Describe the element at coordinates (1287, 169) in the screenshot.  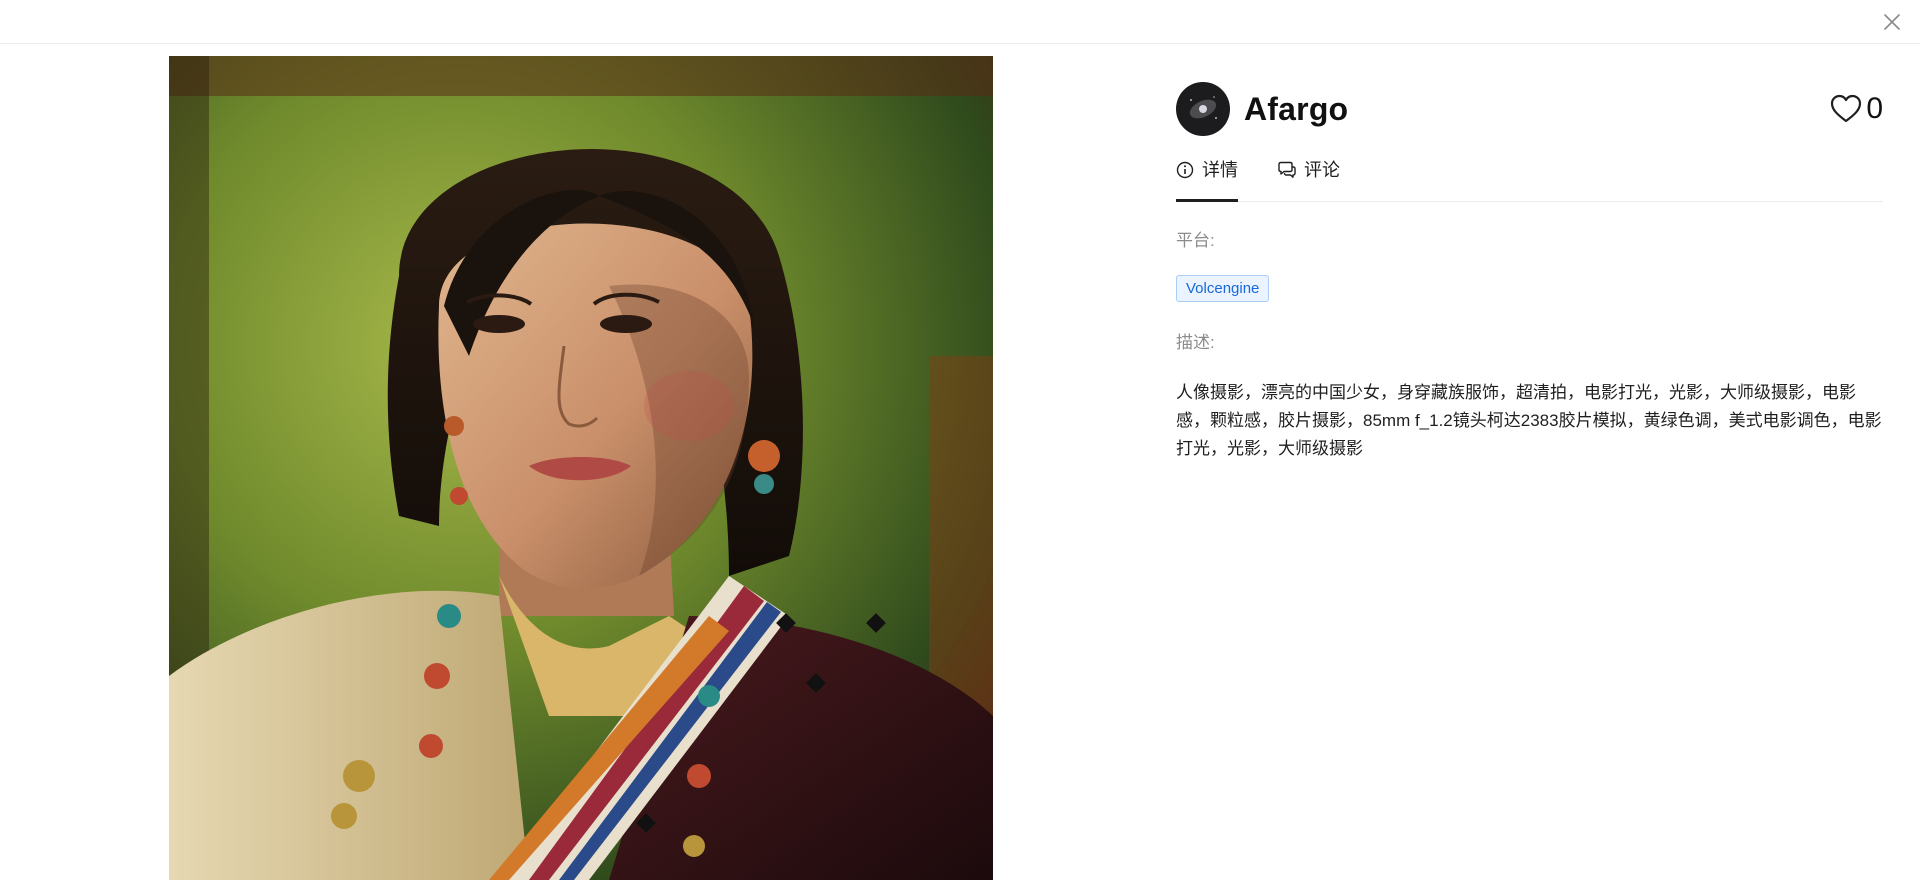
I see `comment-icon` at that location.